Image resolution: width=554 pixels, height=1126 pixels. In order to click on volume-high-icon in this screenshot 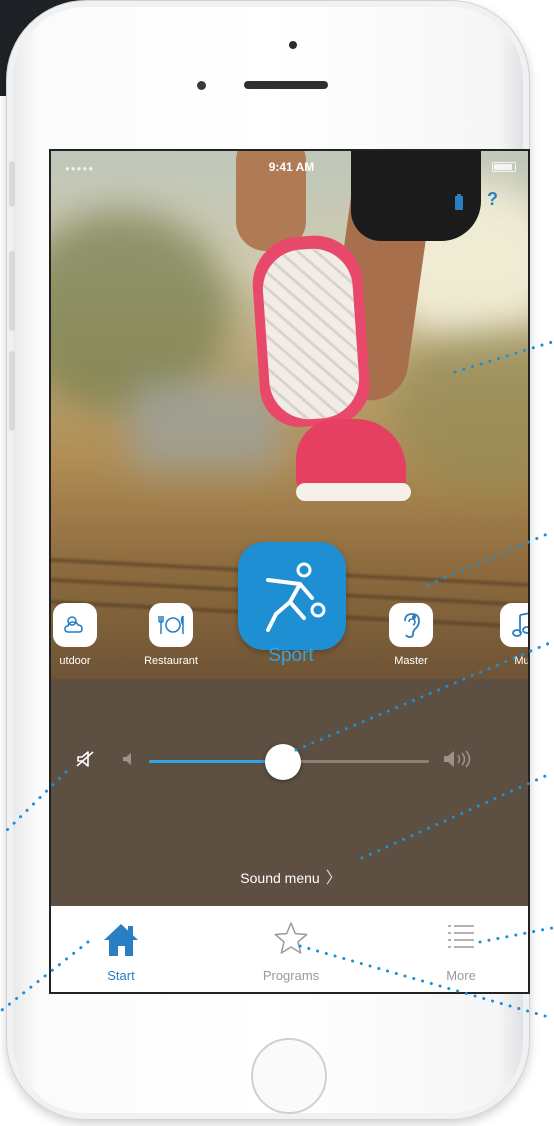, I will do `click(457, 761)`.